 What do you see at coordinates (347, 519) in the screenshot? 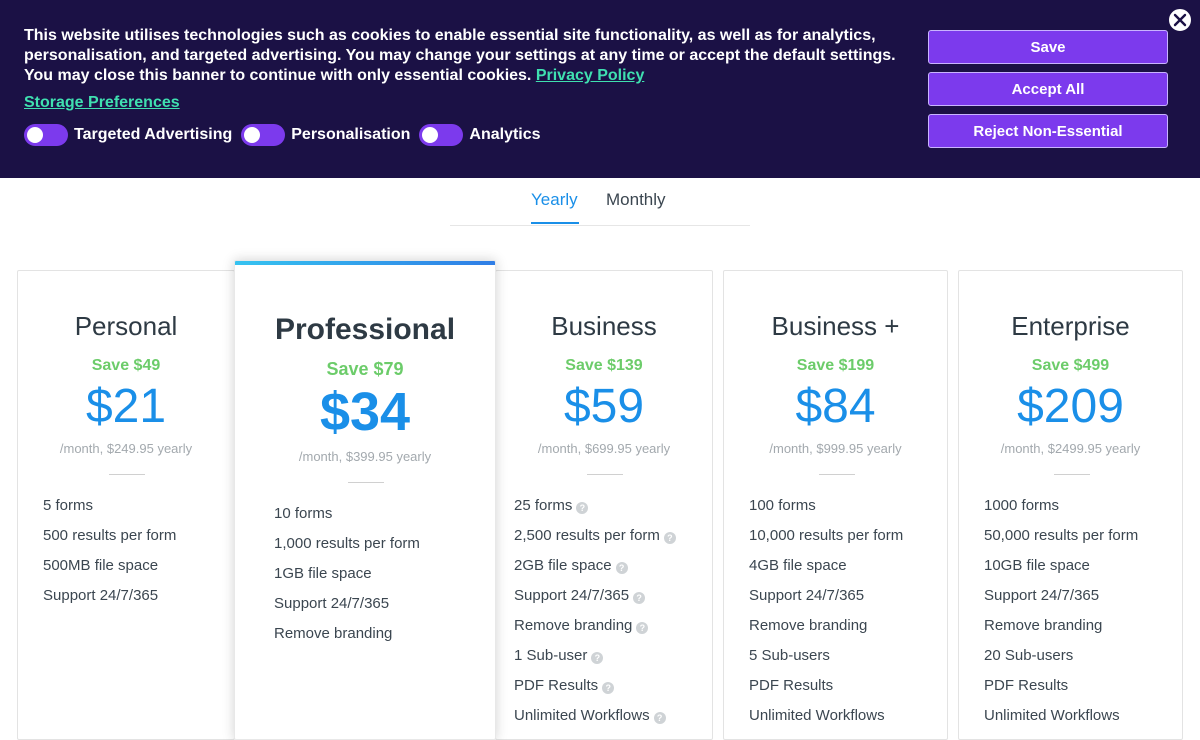
I see `feature-item: 10 forms` at bounding box center [347, 519].